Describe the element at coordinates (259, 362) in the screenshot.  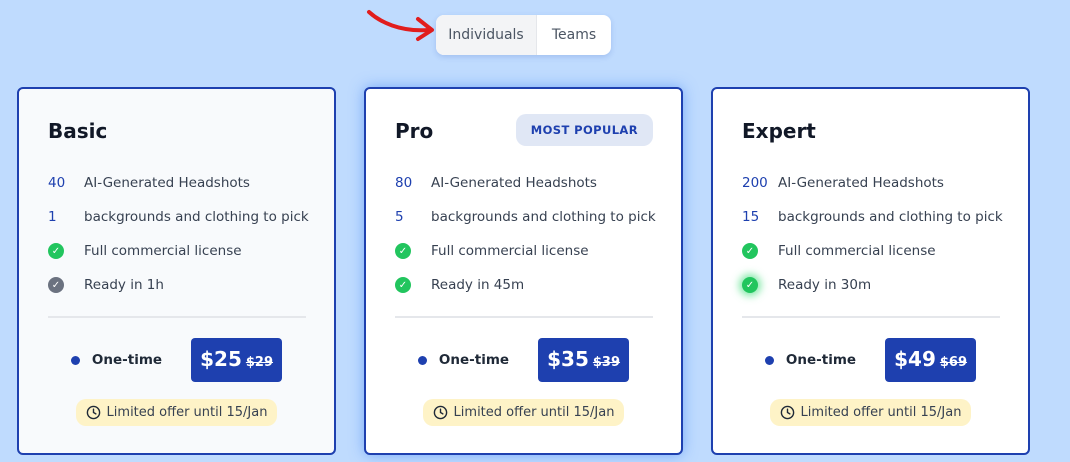
I see `old-price: $29` at that location.